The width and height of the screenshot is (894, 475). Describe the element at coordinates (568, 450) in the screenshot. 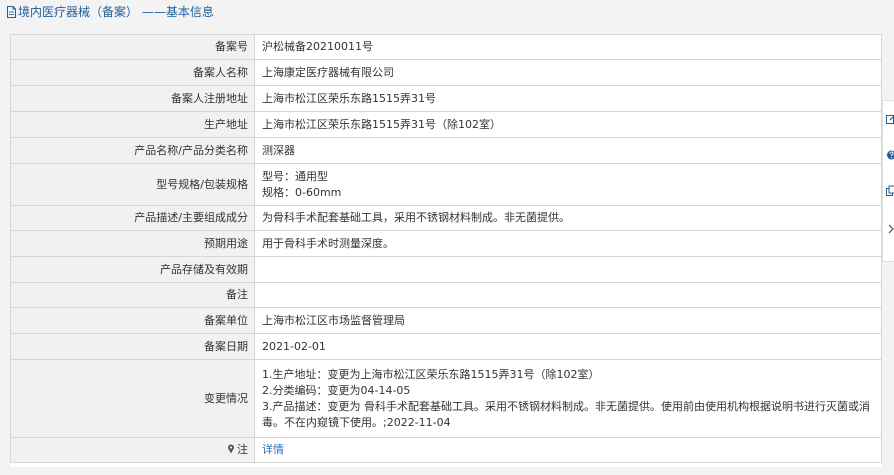

I see `row-value: 详情` at that location.